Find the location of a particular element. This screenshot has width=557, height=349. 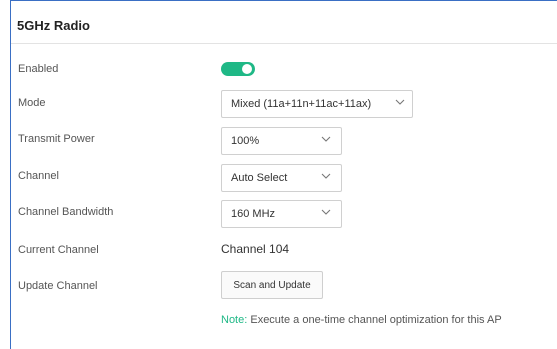

current-channel-label: Current Channel is located at coordinates (58, 250).